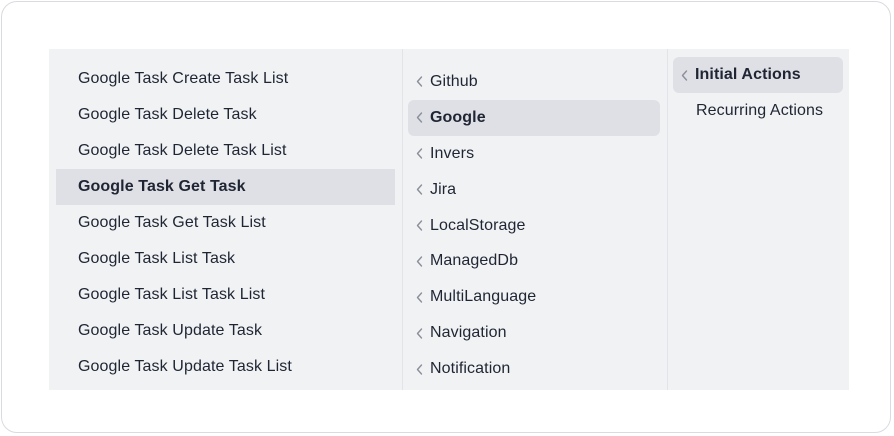  What do you see at coordinates (470, 369) in the screenshot?
I see `menu-item-label: Notification` at bounding box center [470, 369].